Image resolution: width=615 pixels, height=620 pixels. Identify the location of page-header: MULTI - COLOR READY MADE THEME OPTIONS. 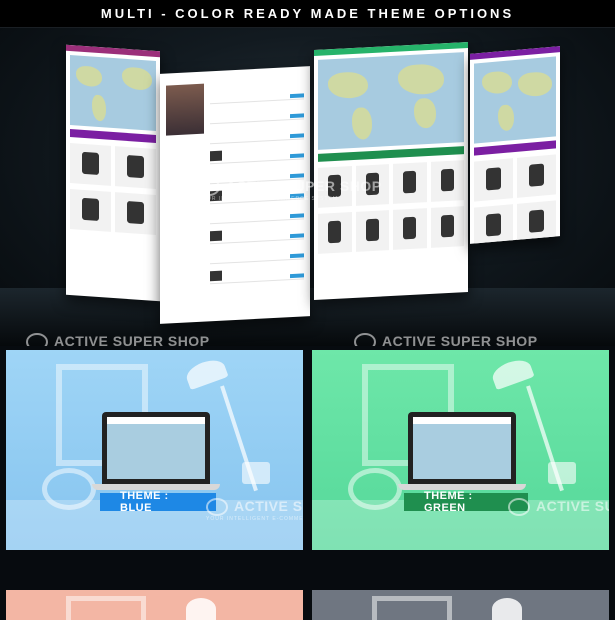
(307, 14).